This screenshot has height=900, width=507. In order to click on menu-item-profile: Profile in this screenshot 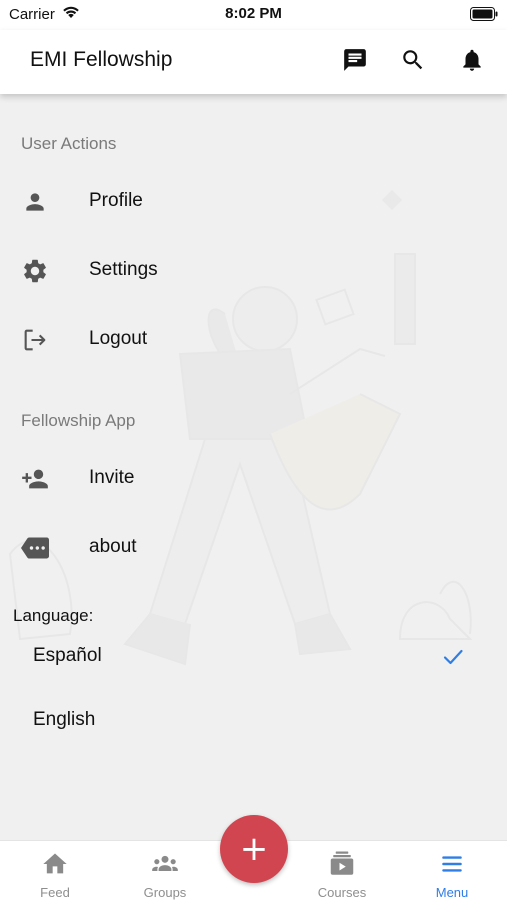, I will do `click(253, 202)`.